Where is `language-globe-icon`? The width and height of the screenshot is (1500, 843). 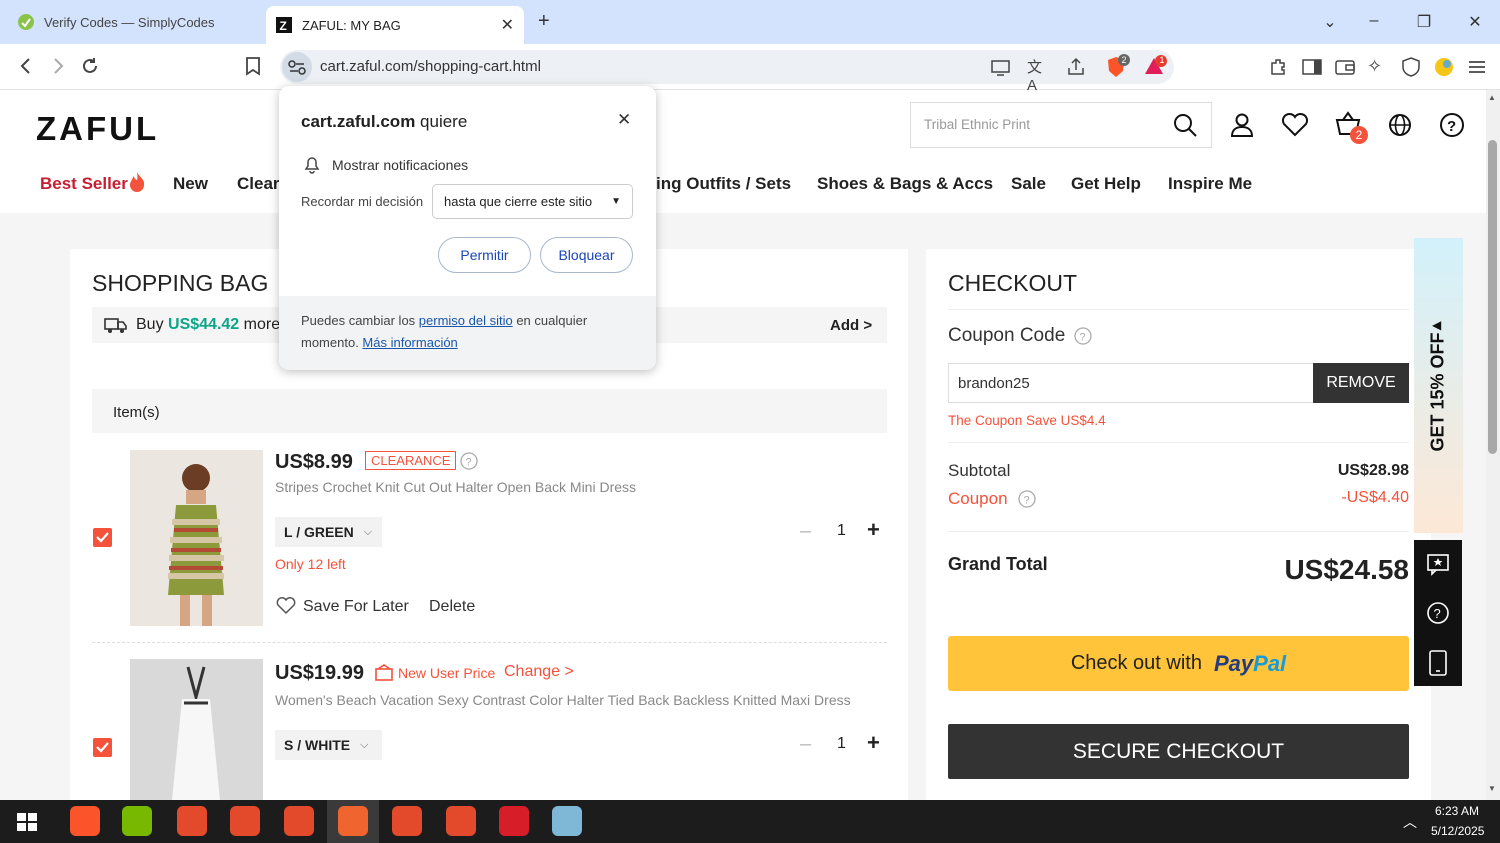 language-globe-icon is located at coordinates (1400, 125).